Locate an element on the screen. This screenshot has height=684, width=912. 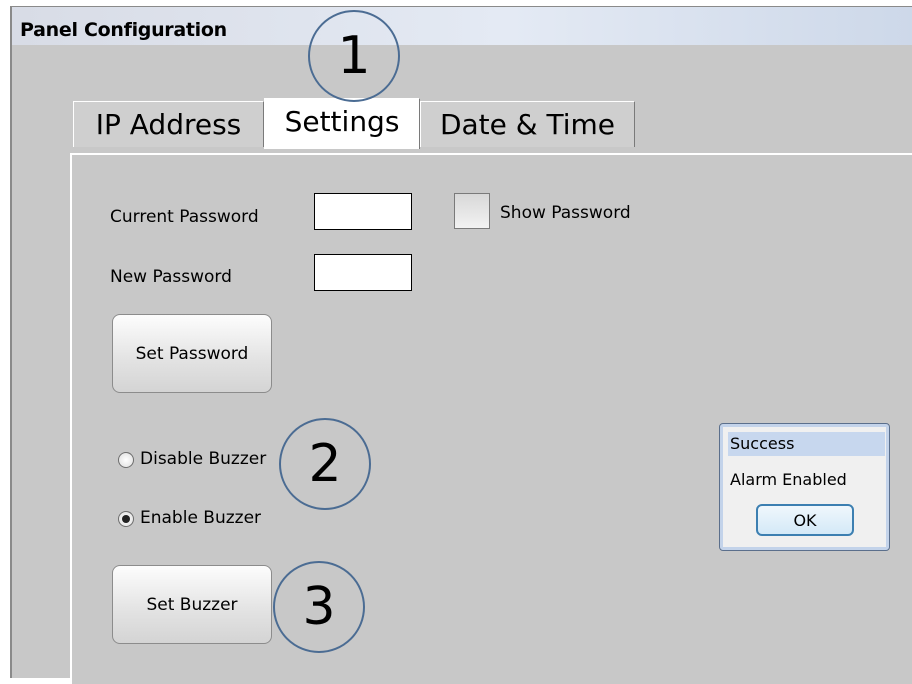
dialog-title: Success is located at coordinates (806, 444).